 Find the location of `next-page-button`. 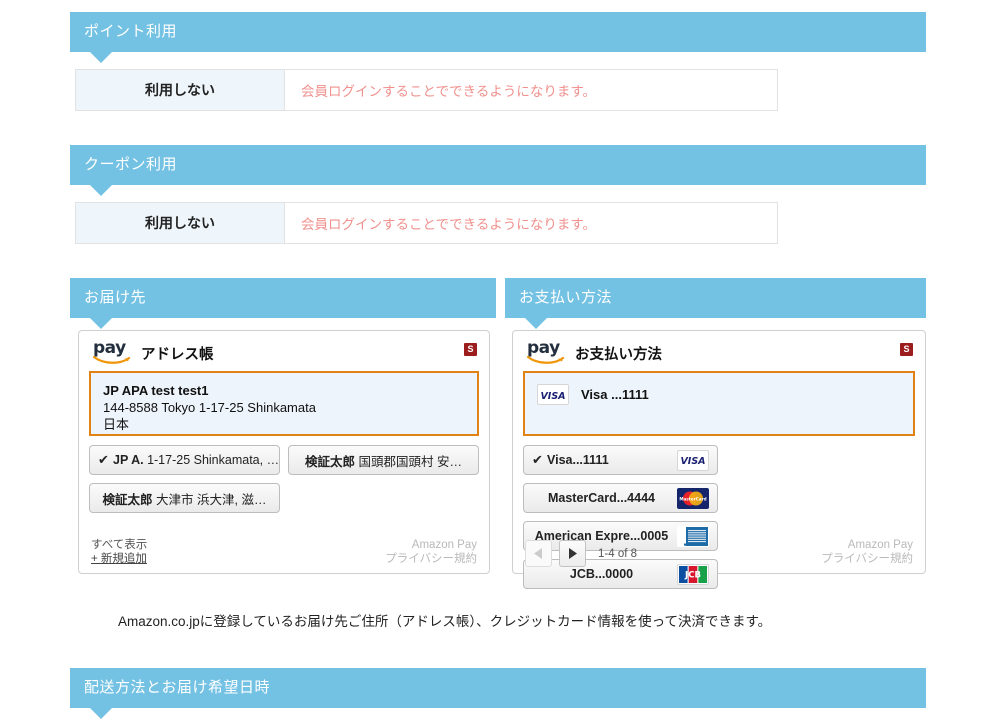

next-page-button is located at coordinates (572, 553).